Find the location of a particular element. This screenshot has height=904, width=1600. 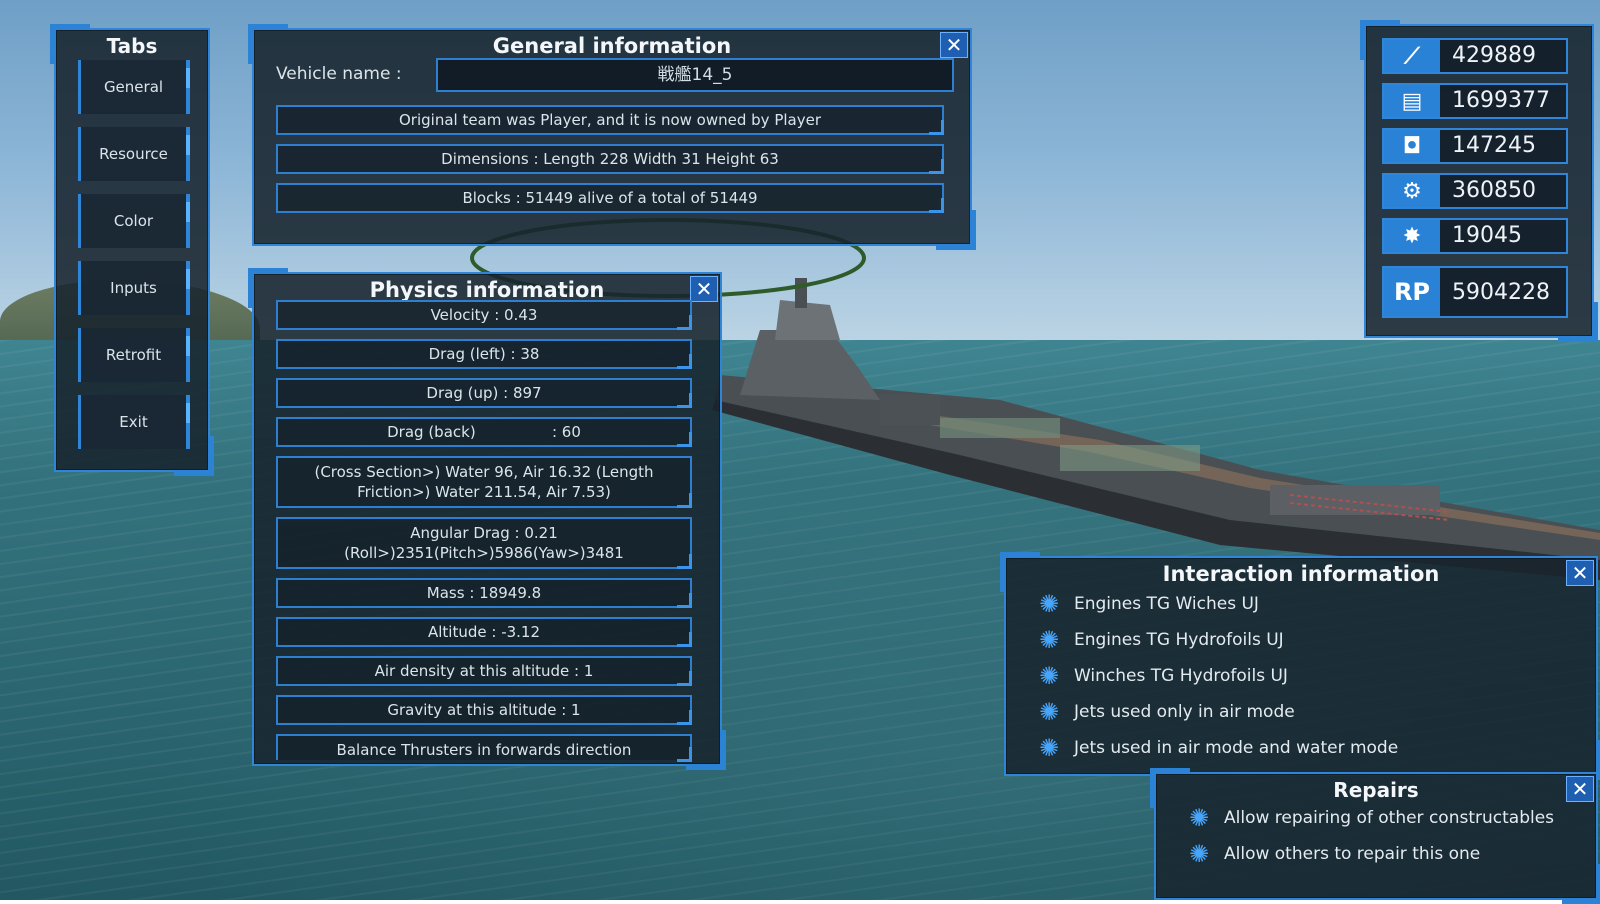

rp-icon: RP is located at coordinates (1412, 292).